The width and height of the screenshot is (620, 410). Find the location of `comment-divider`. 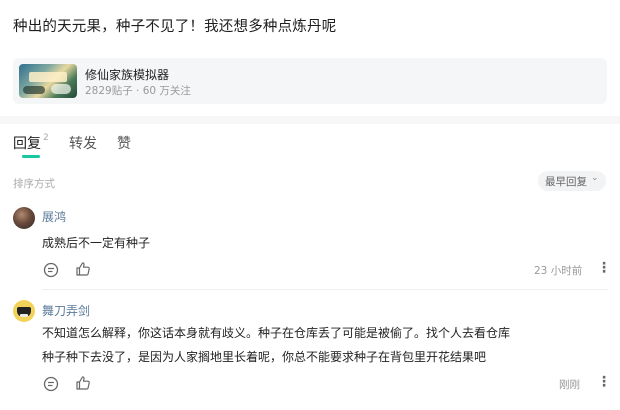

comment-divider is located at coordinates (325, 289).